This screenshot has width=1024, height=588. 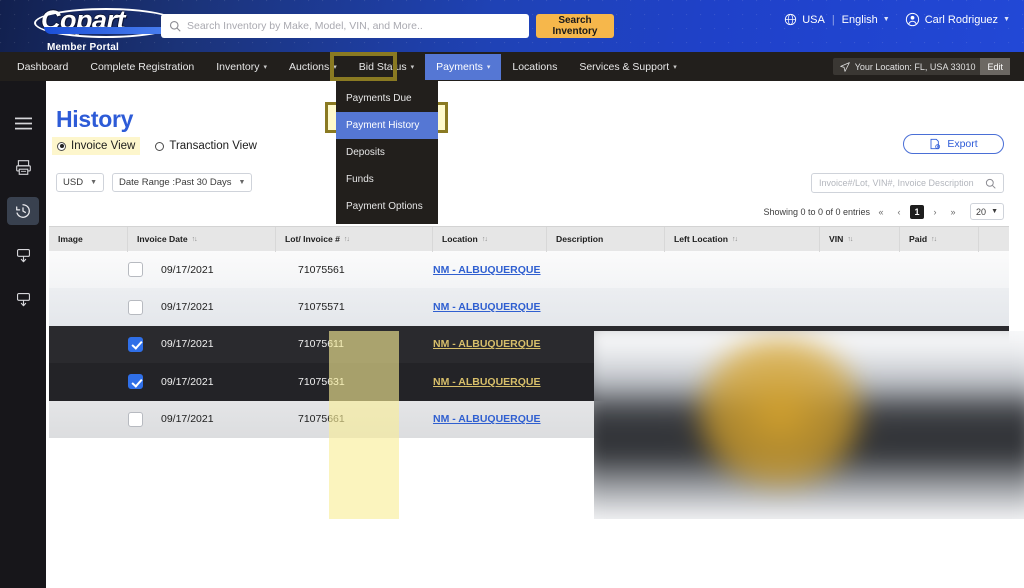 What do you see at coordinates (73, 182) in the screenshot?
I see `currency-value: USD` at bounding box center [73, 182].